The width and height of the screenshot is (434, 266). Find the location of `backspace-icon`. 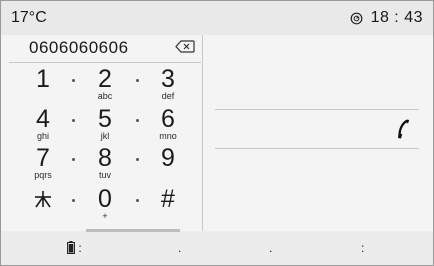

backspace-icon is located at coordinates (185, 46).